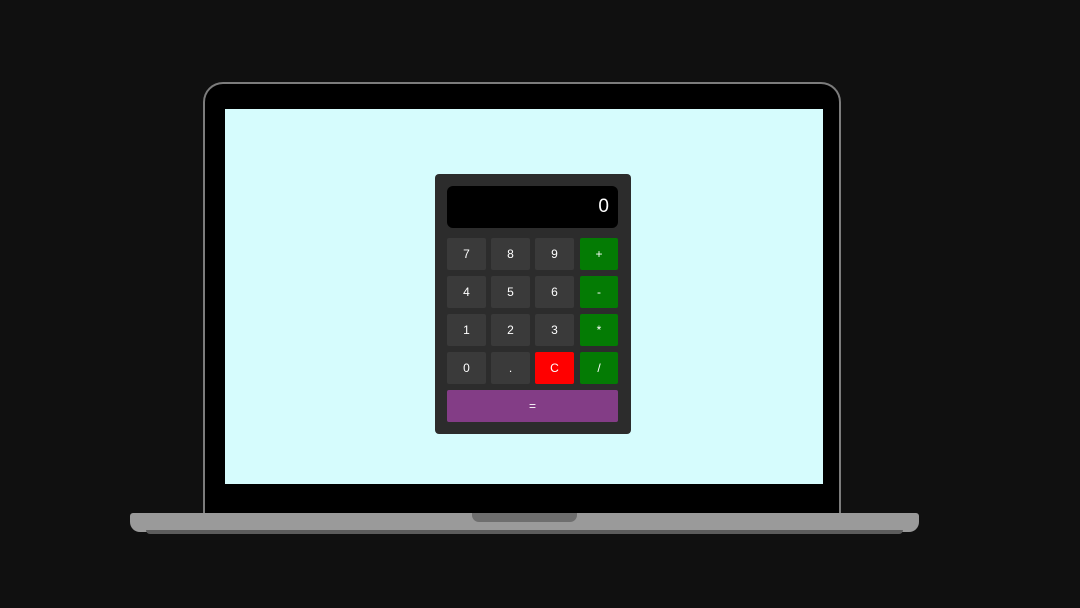 The image size is (1080, 608). Describe the element at coordinates (466, 292) in the screenshot. I see `key-4: 4` at that location.